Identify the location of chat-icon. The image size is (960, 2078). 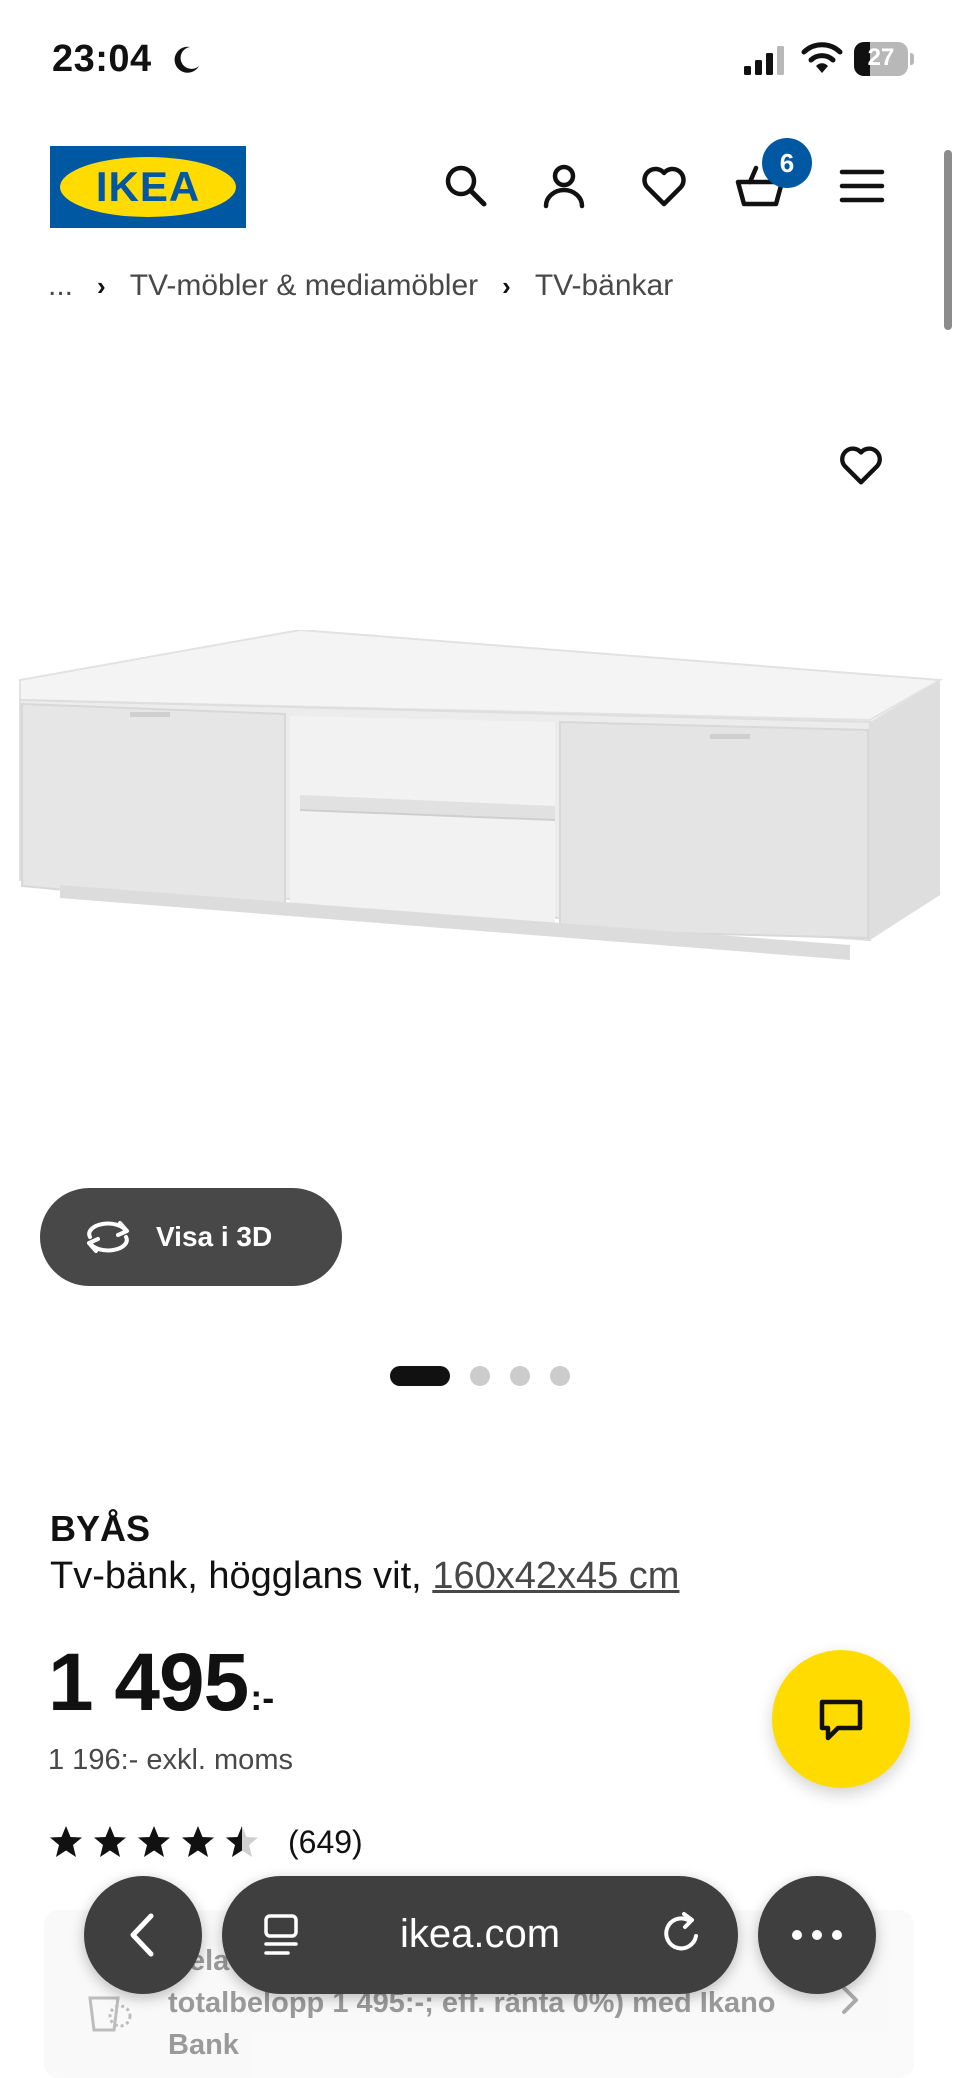
(841, 1720).